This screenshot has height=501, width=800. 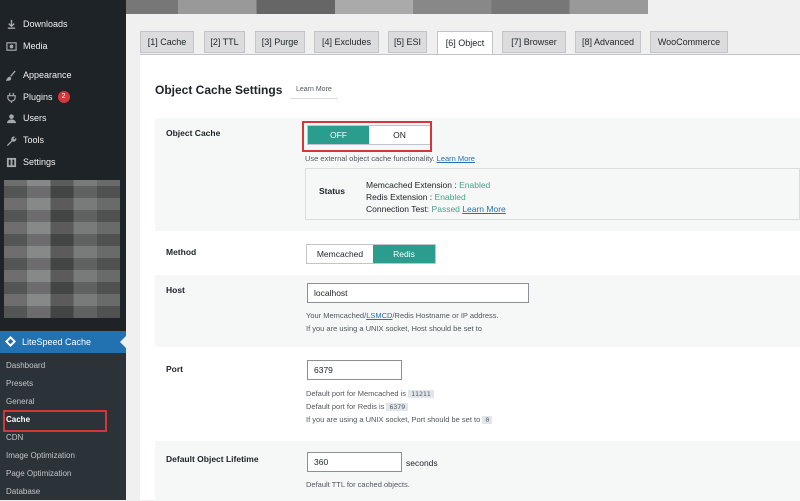 I want to click on socket-port-code: 0, so click(x=487, y=420).